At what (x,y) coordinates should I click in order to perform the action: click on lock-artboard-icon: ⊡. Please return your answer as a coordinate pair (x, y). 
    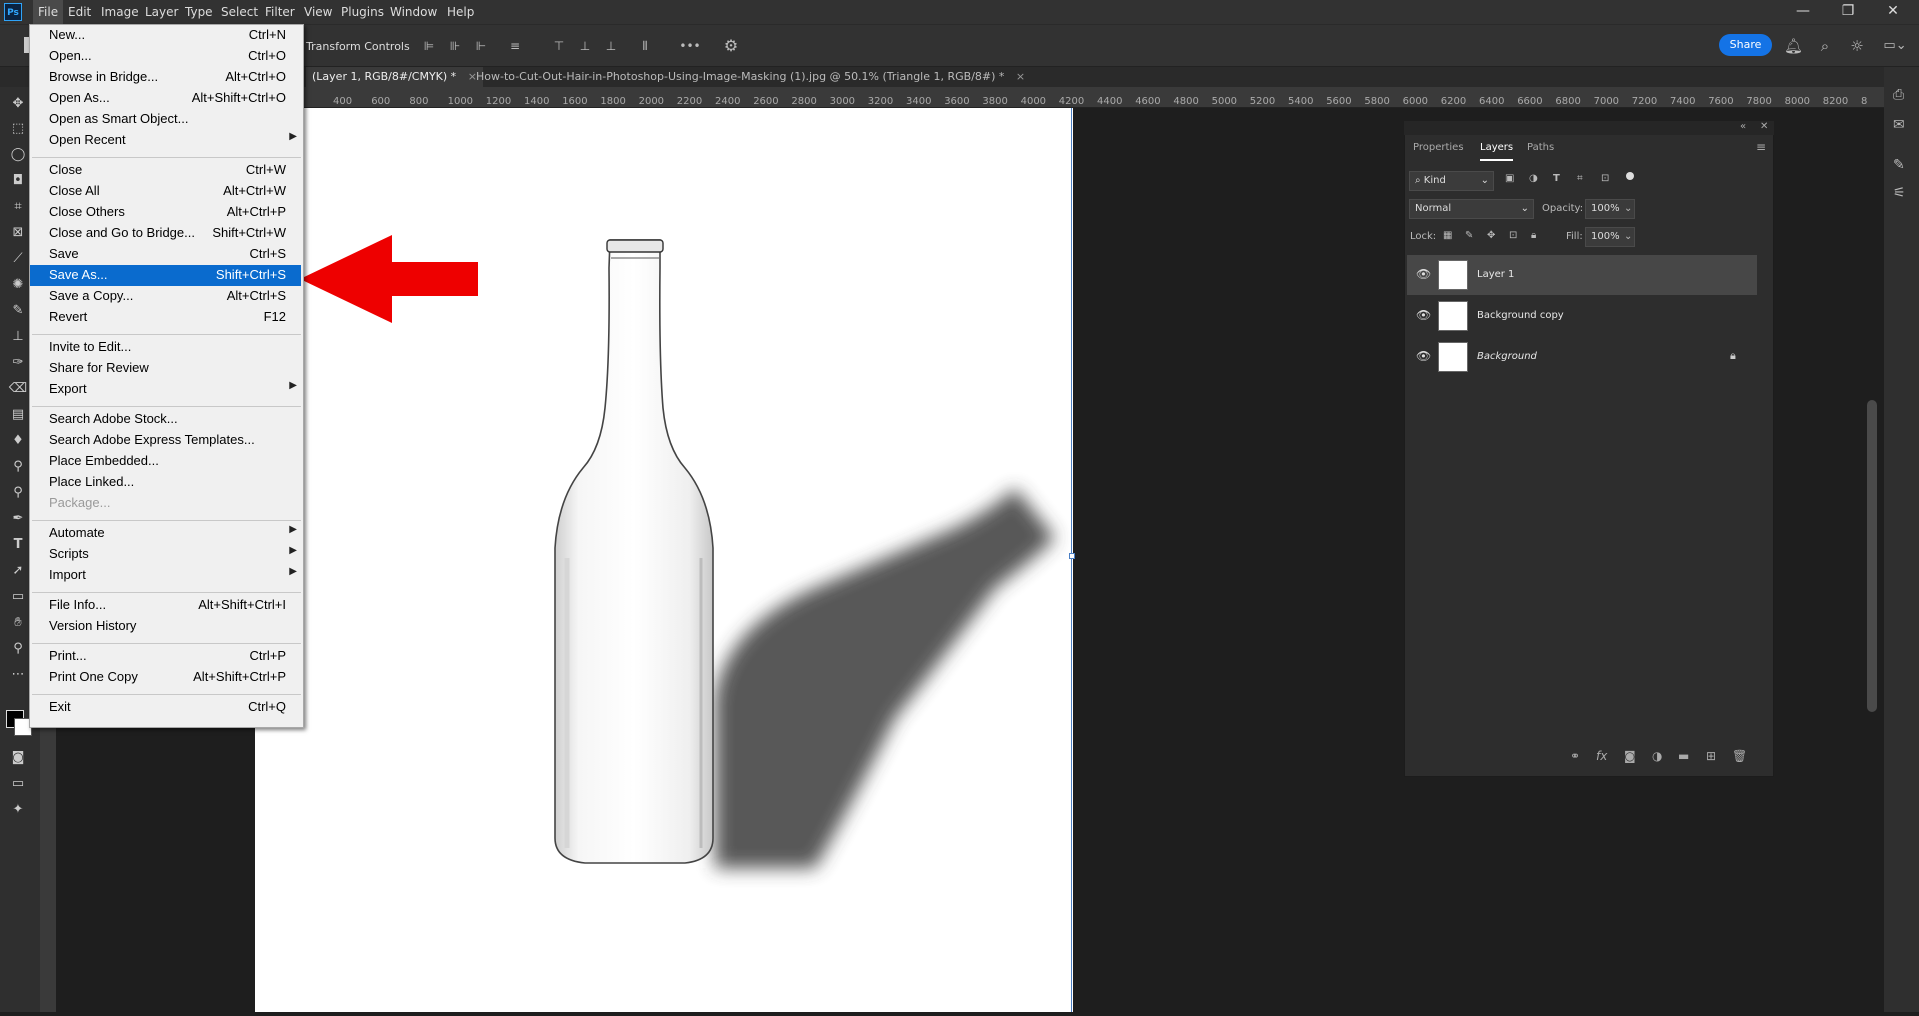
    Looking at the image, I should click on (1513, 235).